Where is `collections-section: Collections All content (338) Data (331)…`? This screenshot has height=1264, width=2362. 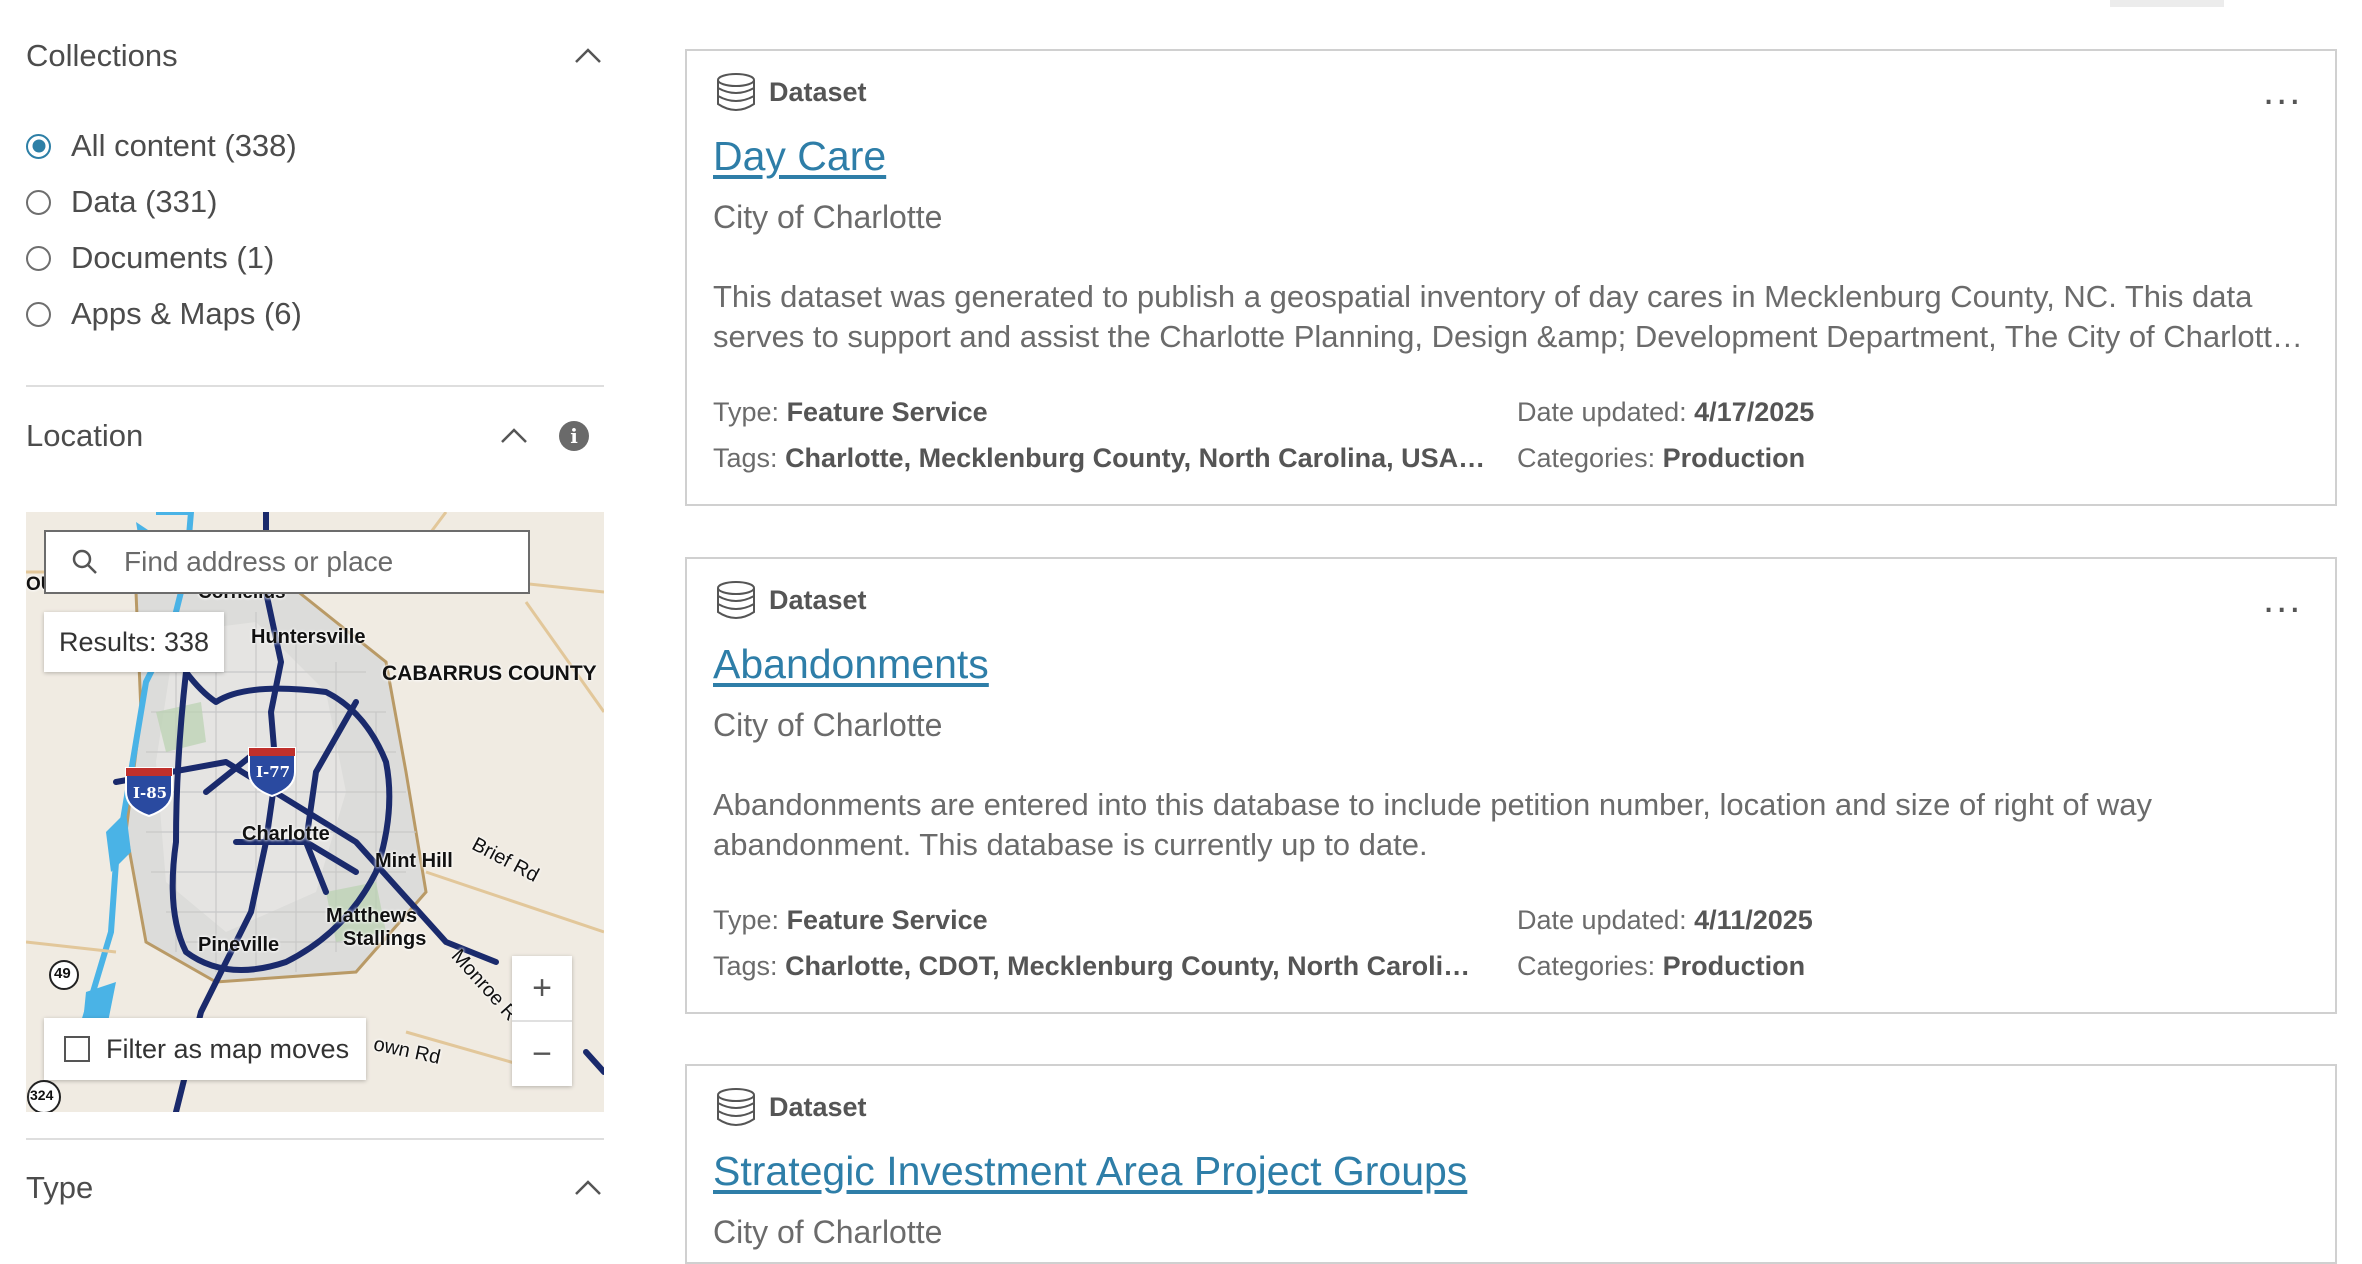
collections-section: Collections All content (338) Data (331)… is located at coordinates (316, 186).